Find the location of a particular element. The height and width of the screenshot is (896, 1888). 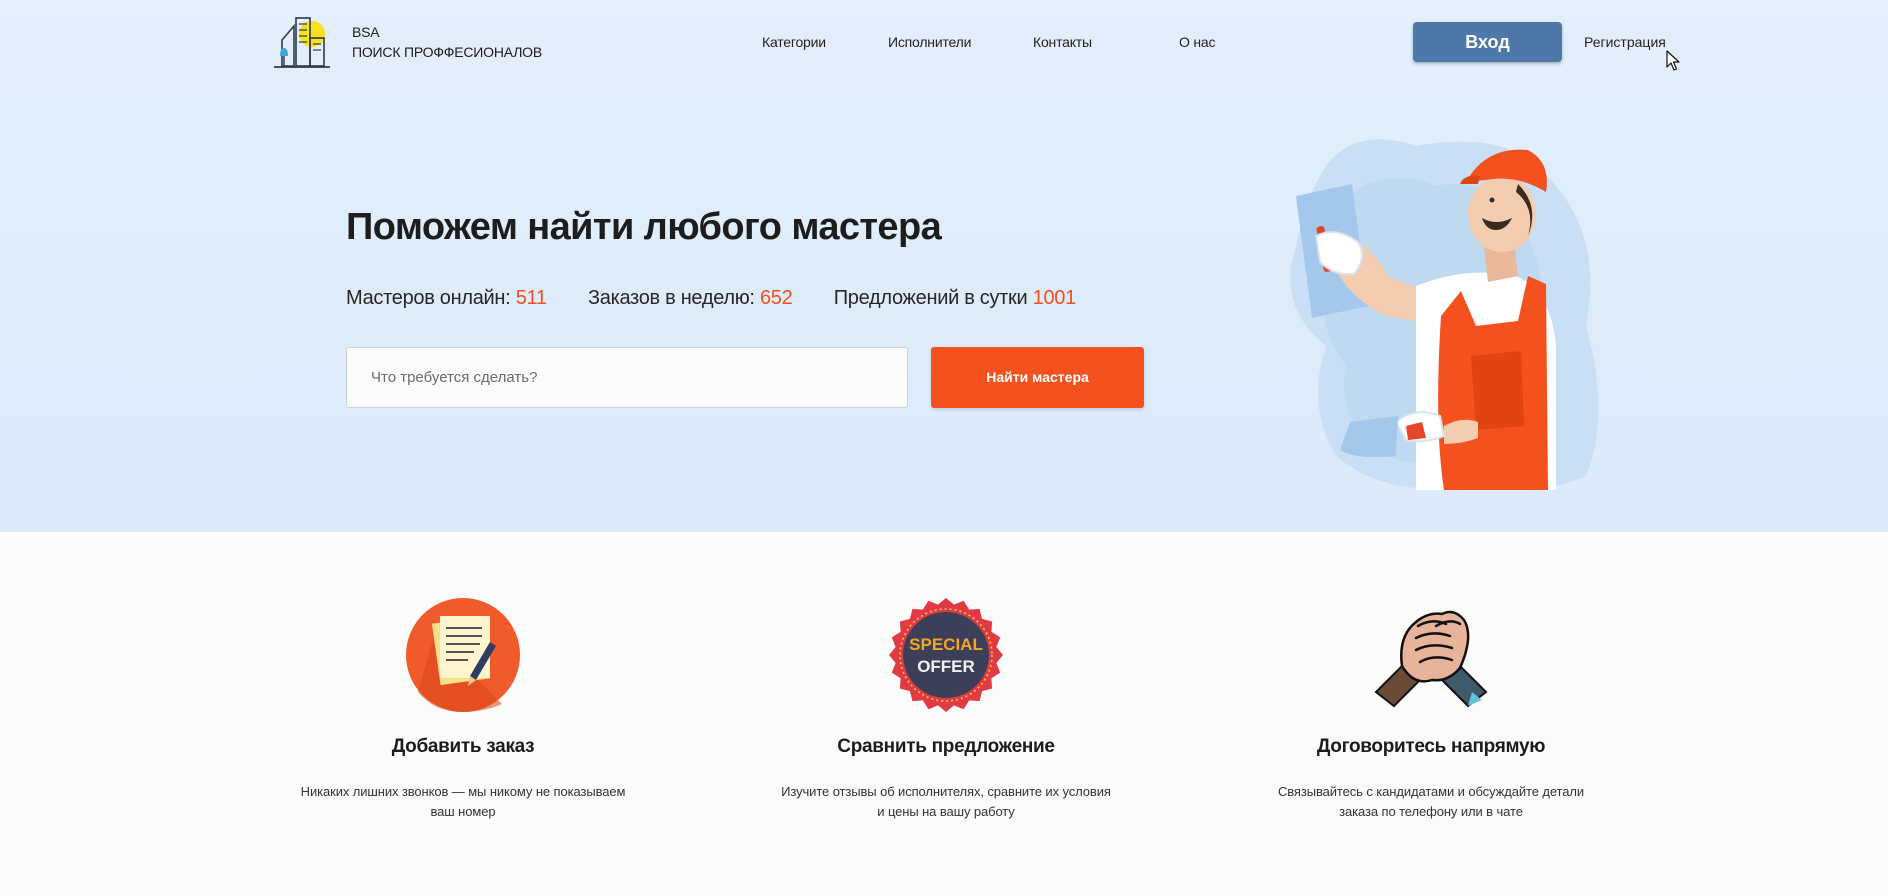

brand-line-2: ПОИСК ПРОФФЕСИОНАЛОВ is located at coordinates (447, 52).